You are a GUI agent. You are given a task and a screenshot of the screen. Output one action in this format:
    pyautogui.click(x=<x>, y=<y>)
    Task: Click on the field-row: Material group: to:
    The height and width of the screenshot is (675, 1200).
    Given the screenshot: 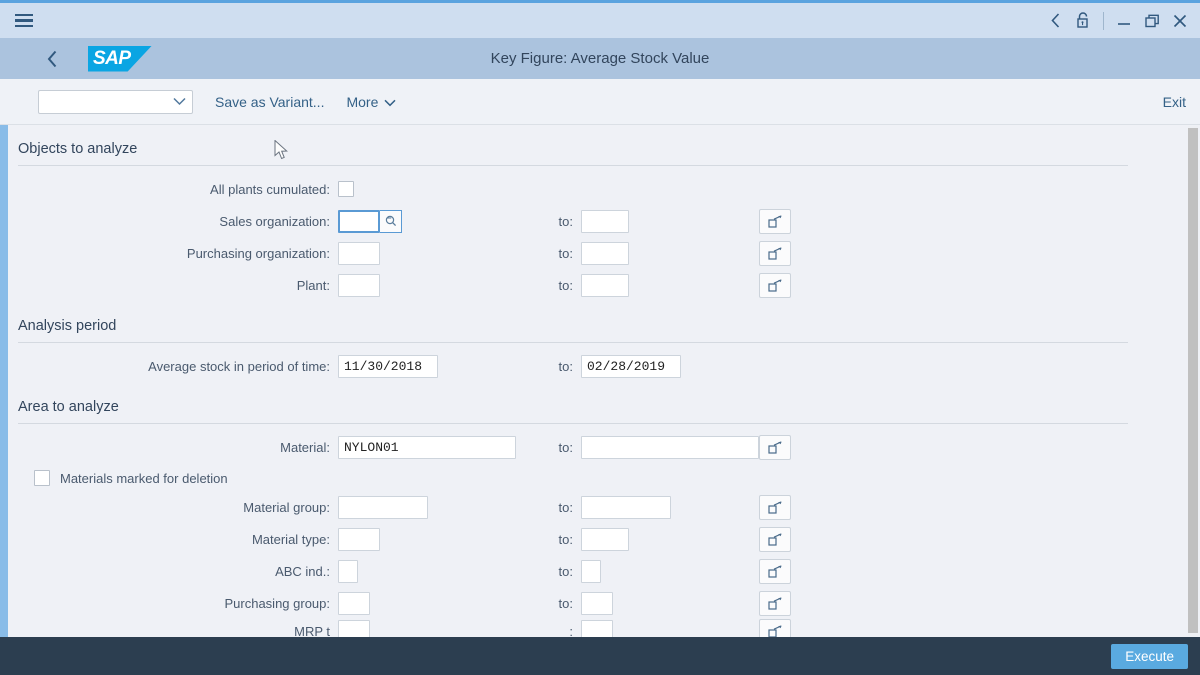 What is the action you would take?
    pyautogui.click(x=598, y=507)
    